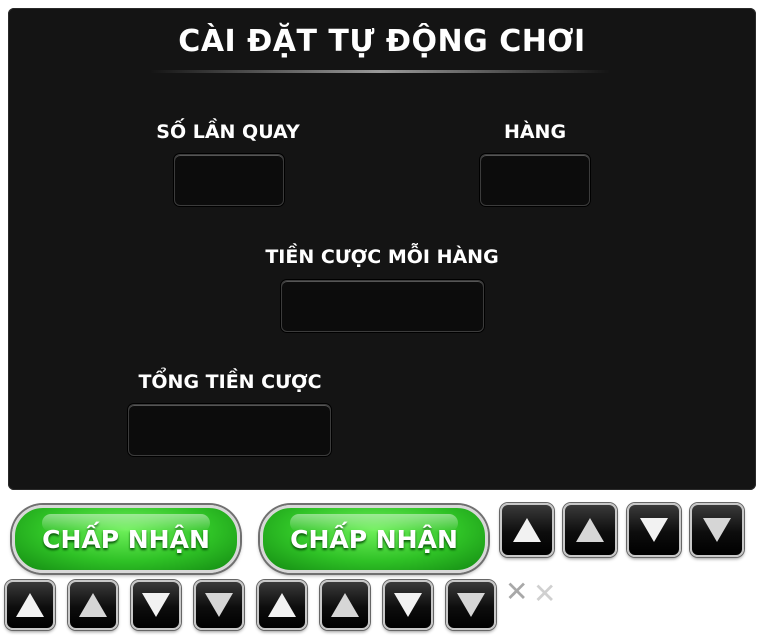  I want to click on spins-field, so click(229, 180).